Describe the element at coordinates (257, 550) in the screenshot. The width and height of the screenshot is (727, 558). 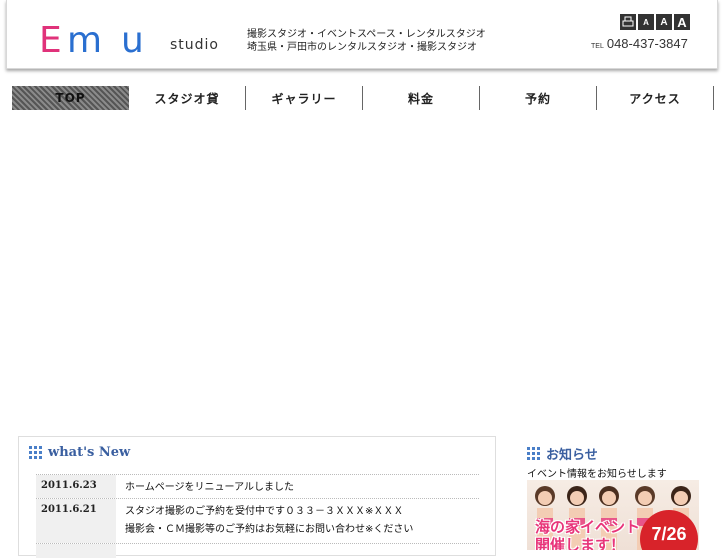
I see `news-row` at that location.